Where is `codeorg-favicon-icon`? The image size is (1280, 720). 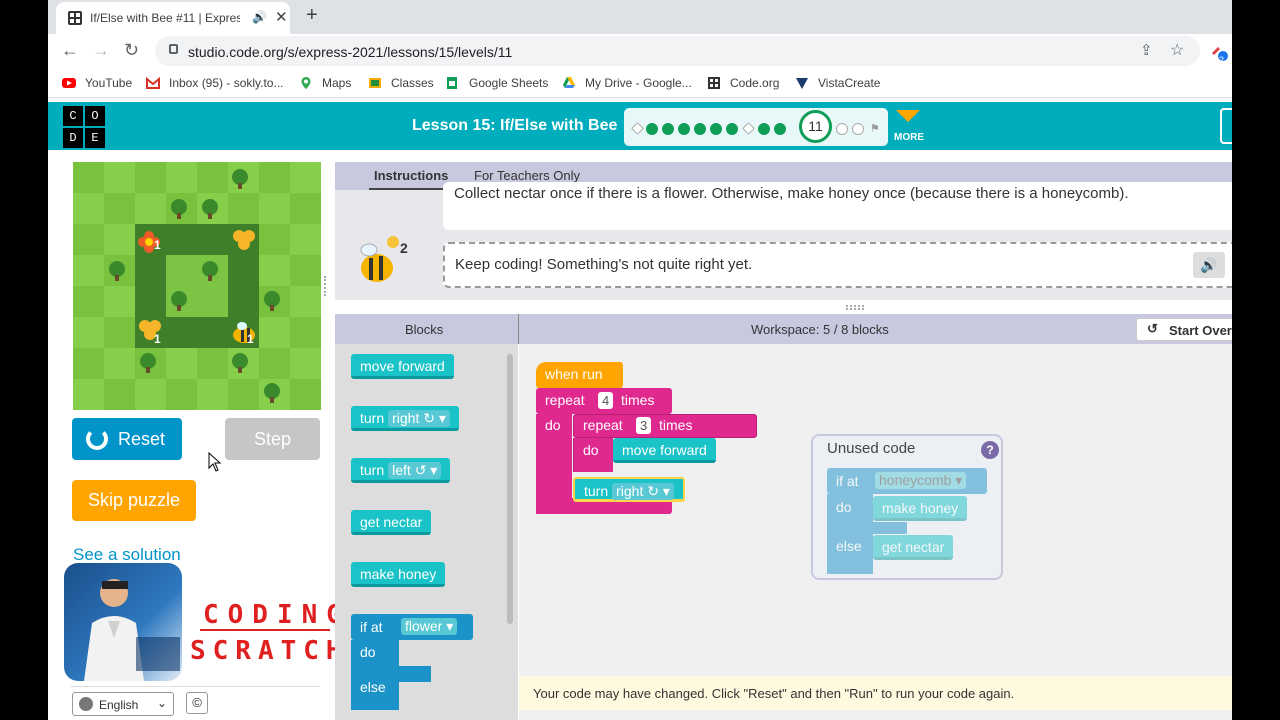 codeorg-favicon-icon is located at coordinates (75, 18).